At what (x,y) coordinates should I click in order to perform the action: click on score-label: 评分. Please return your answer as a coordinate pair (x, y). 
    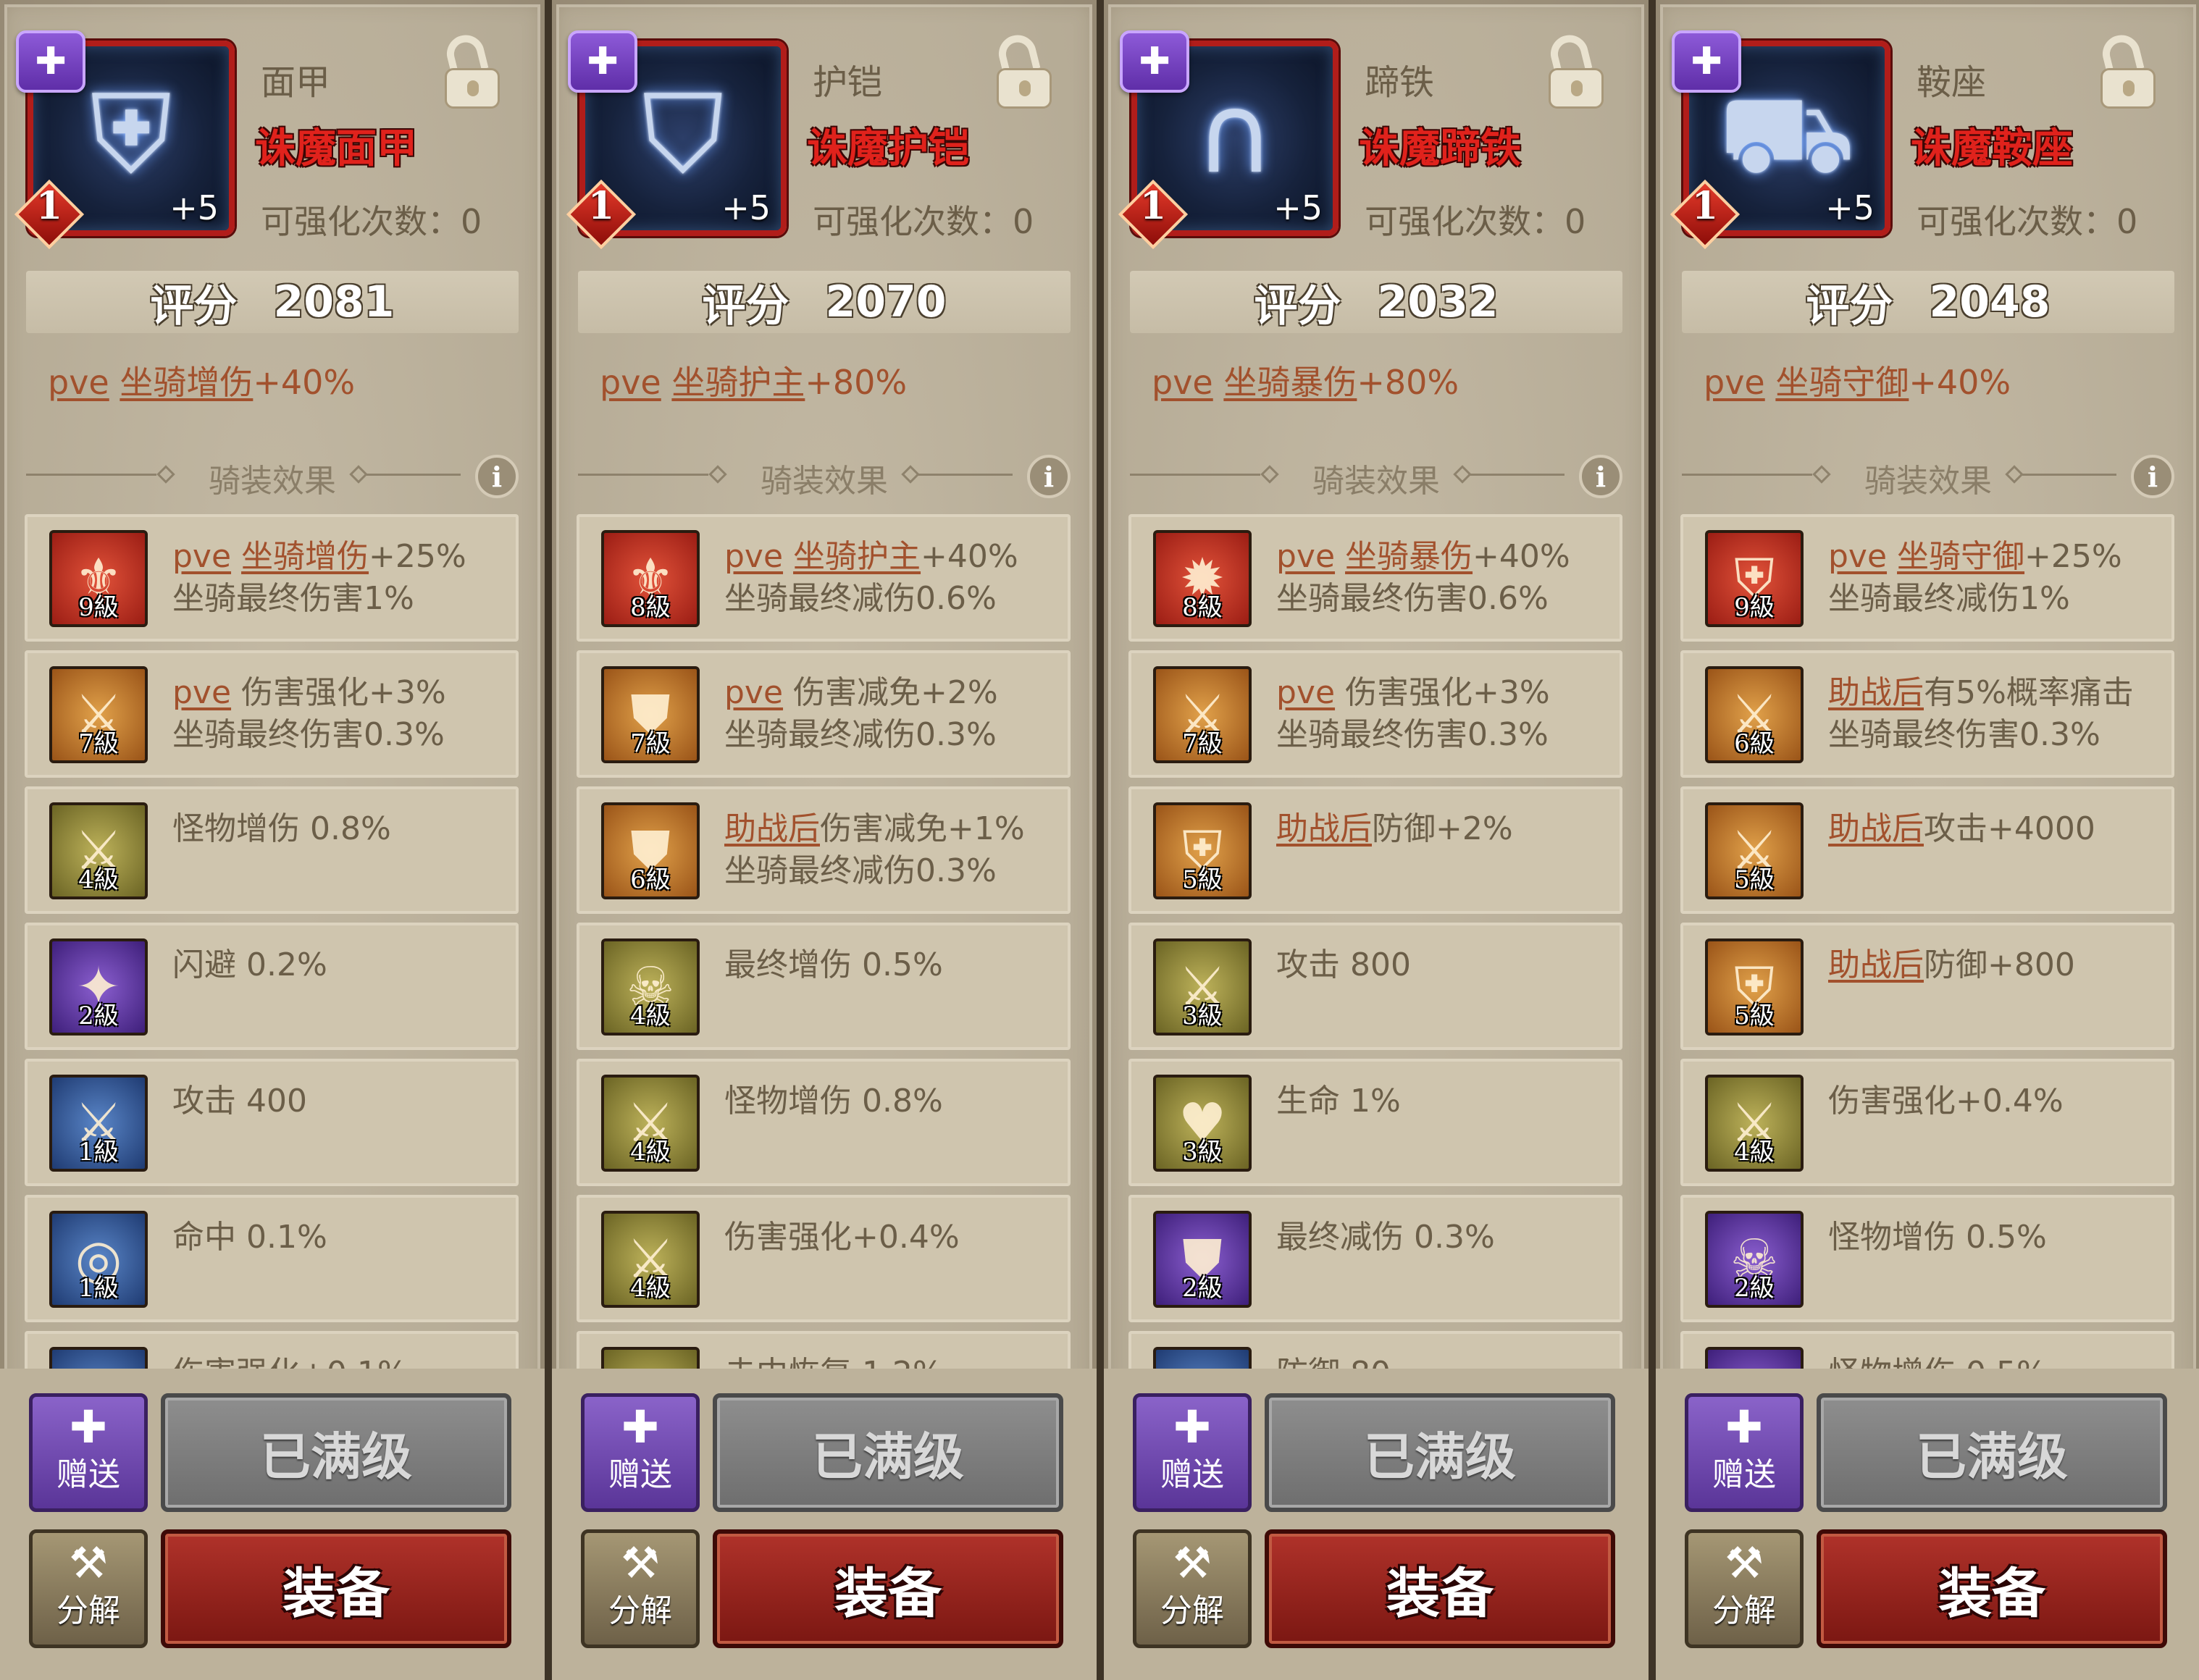
    Looking at the image, I should click on (745, 306).